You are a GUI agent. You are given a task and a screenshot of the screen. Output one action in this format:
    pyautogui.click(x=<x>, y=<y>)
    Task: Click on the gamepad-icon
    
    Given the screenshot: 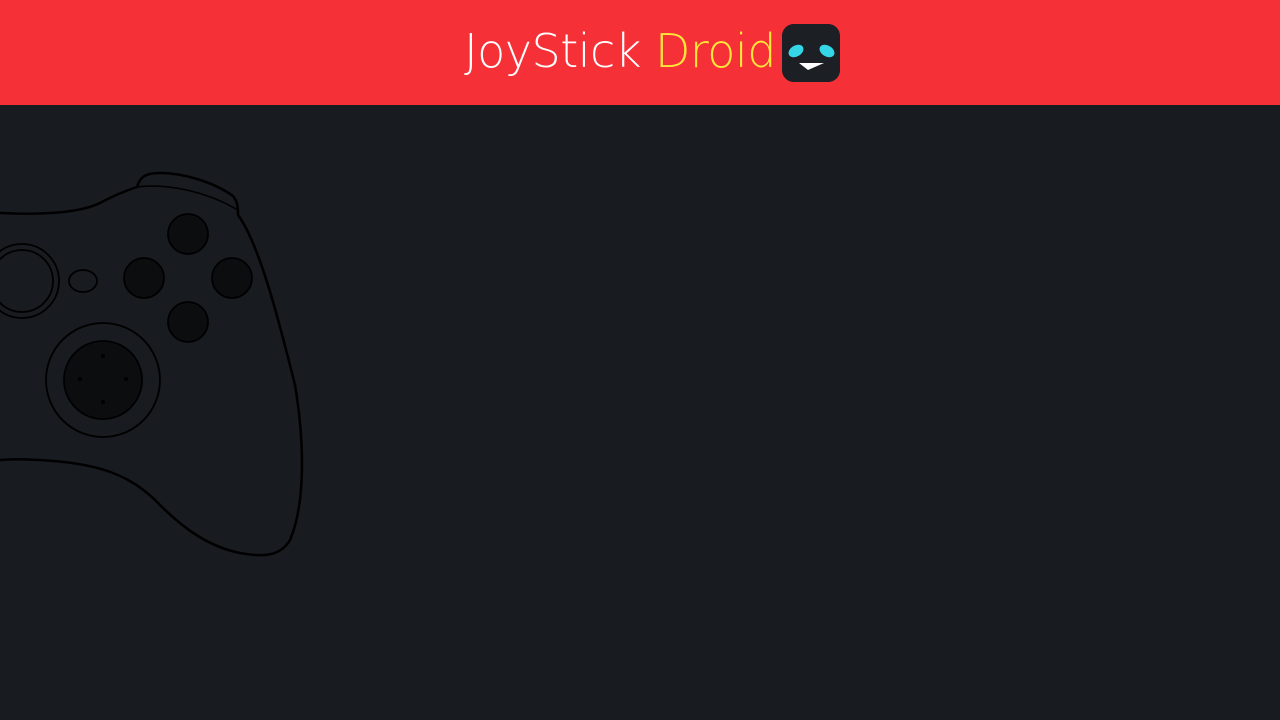 What is the action you would take?
    pyautogui.click(x=152, y=364)
    